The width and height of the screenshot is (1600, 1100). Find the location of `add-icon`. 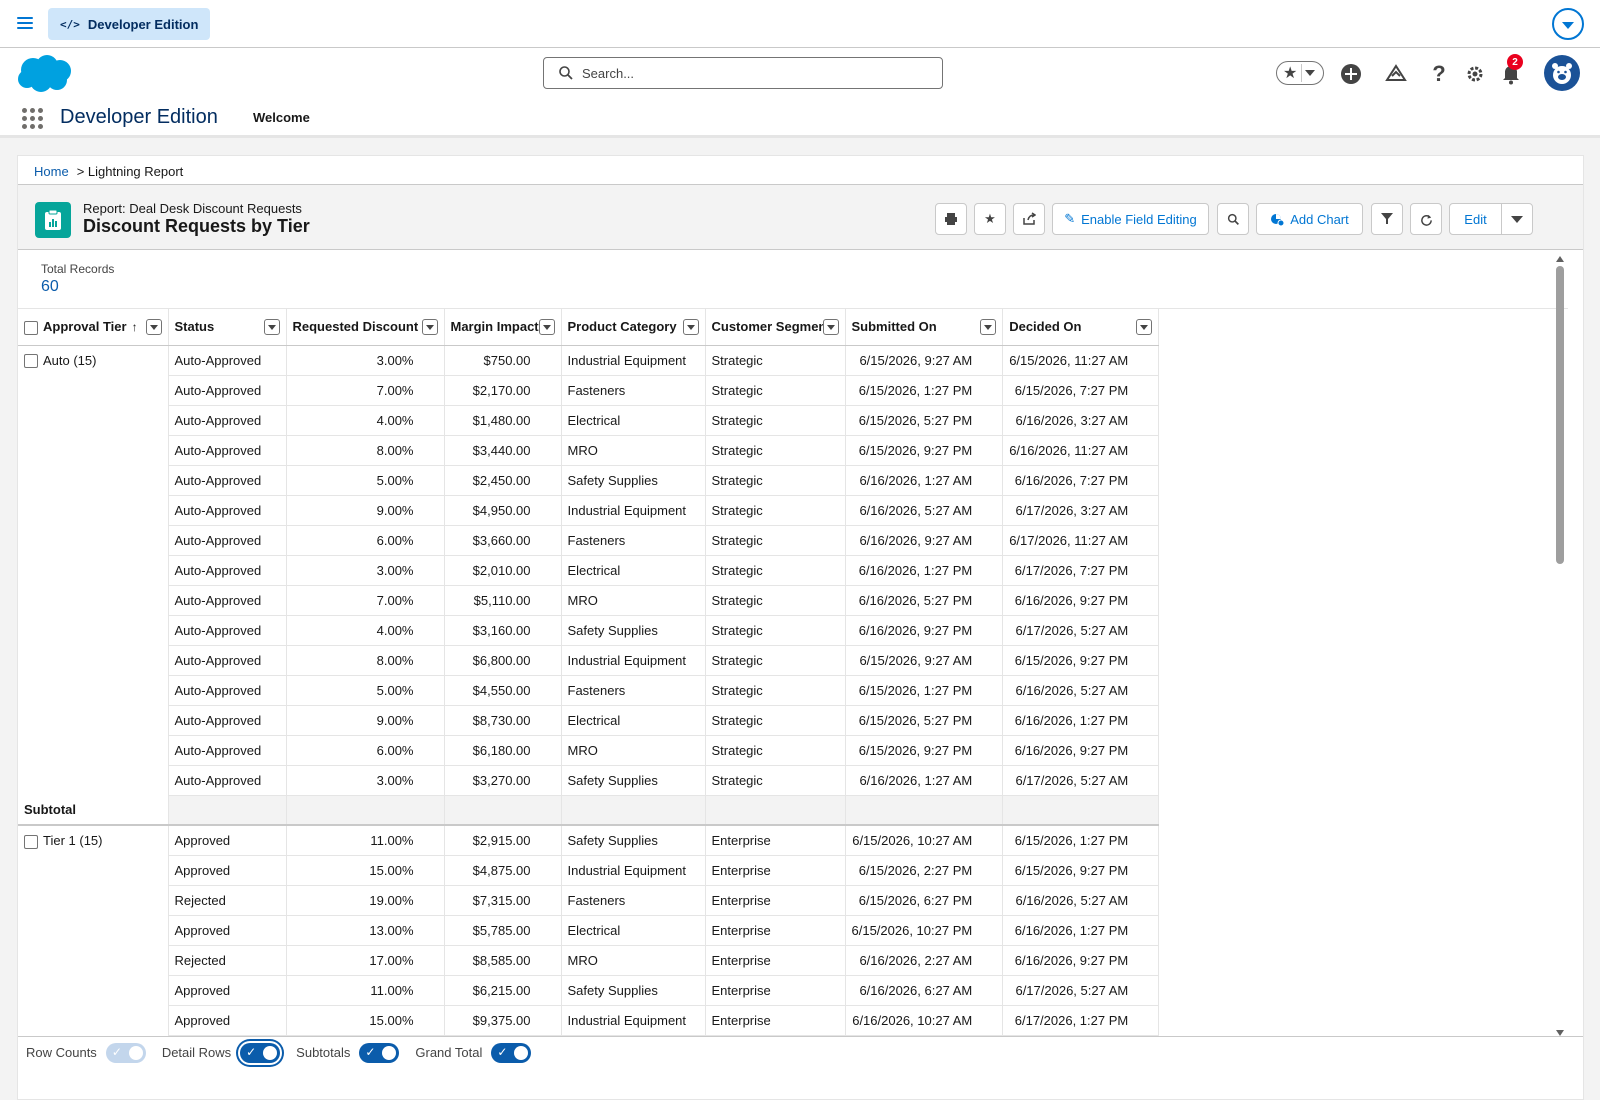

add-icon is located at coordinates (1351, 74).